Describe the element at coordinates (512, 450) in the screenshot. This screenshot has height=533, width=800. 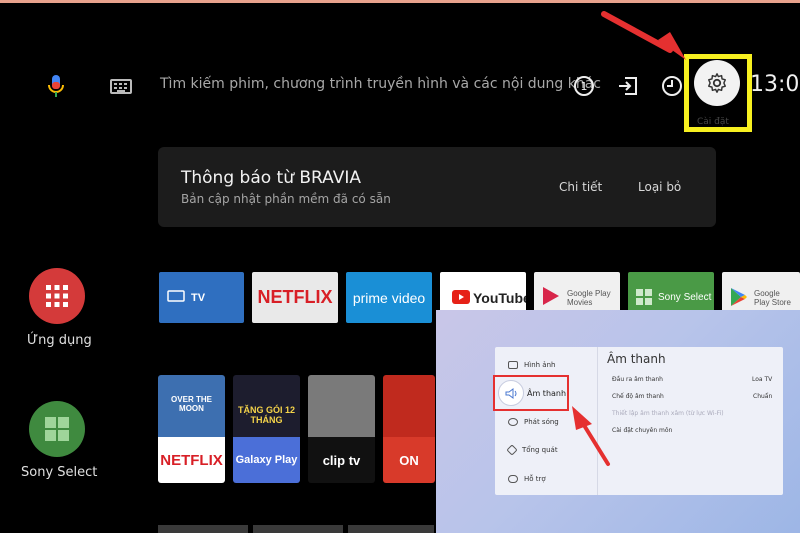
I see `wrench-icon` at that location.